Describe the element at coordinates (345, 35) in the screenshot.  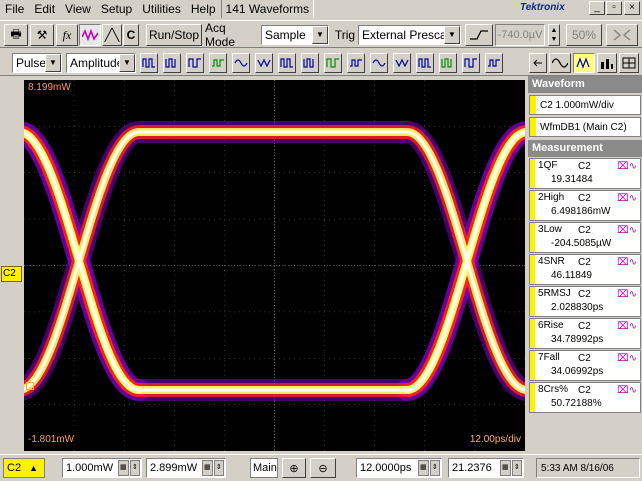
I see `trig-label: Trig` at that location.